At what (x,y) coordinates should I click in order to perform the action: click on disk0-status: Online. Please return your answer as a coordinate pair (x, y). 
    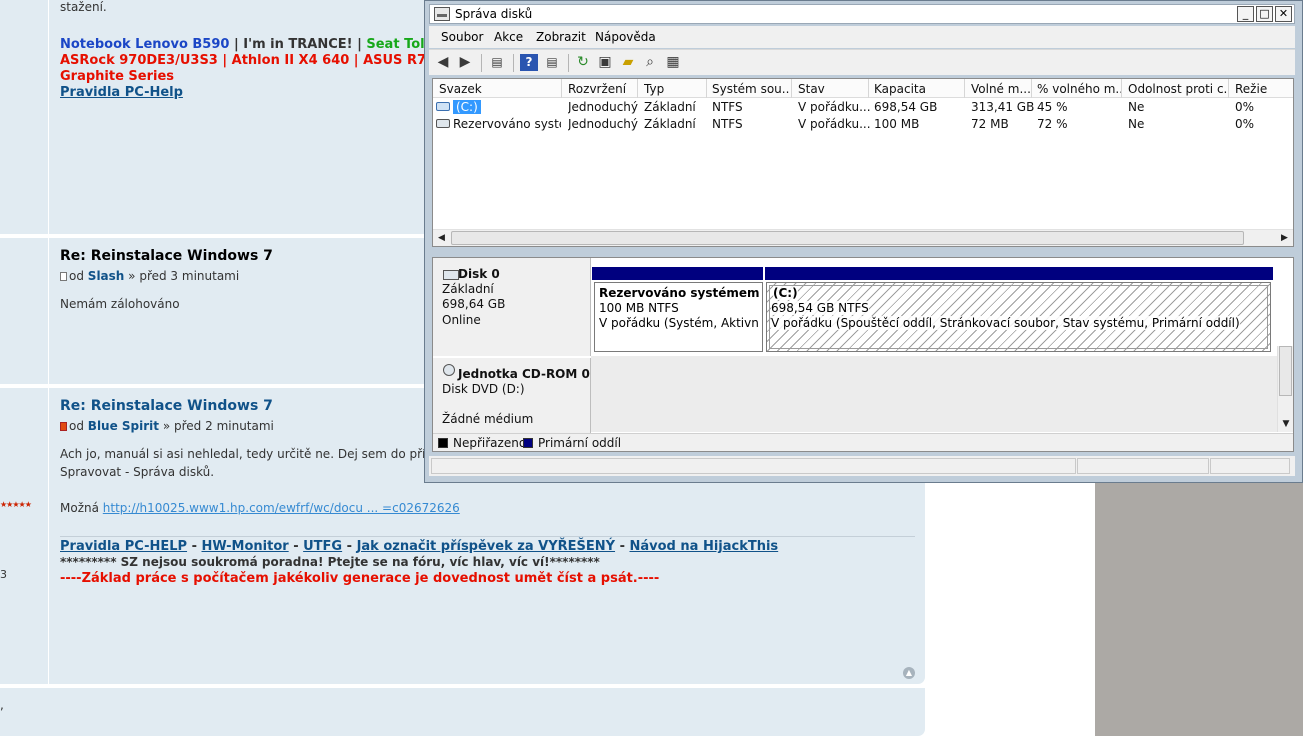
    Looking at the image, I should click on (461, 320).